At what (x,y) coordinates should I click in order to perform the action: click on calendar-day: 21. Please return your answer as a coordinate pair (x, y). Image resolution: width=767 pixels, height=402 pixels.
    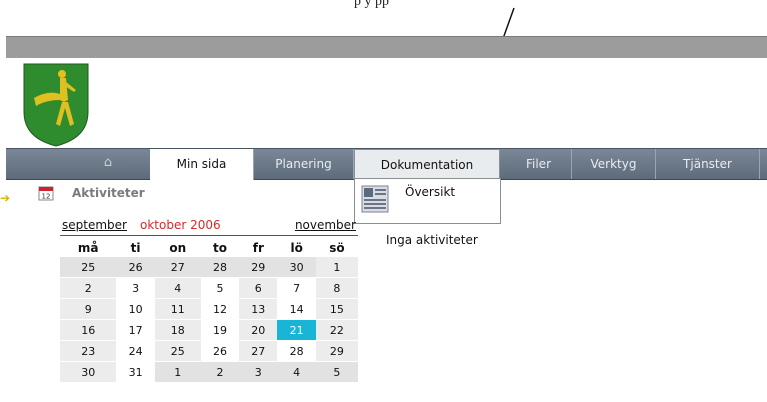
    Looking at the image, I should click on (296, 330).